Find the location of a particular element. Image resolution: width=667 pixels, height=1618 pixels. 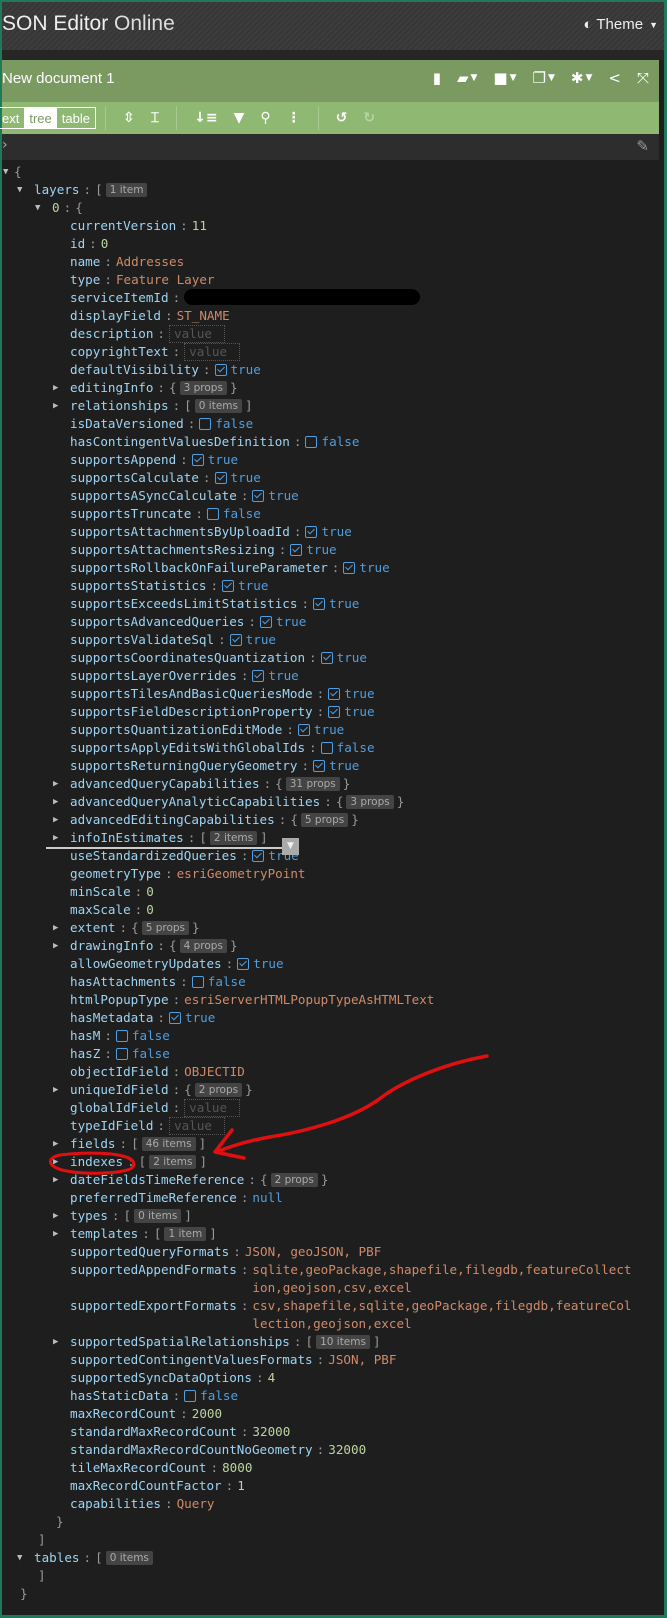

field-key: uniqueIdField is located at coordinates (119, 1089).